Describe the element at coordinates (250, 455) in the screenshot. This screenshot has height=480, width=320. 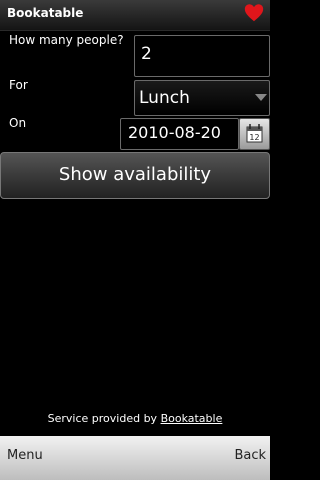
I see `back-softkey: Back` at that location.